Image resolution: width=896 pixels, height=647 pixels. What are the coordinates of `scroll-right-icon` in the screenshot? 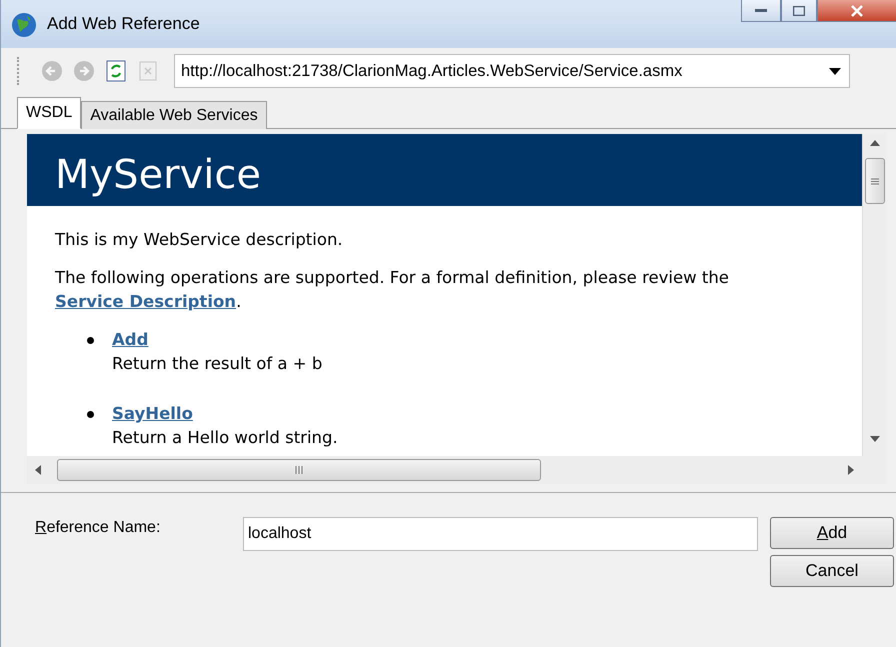 It's located at (851, 470).